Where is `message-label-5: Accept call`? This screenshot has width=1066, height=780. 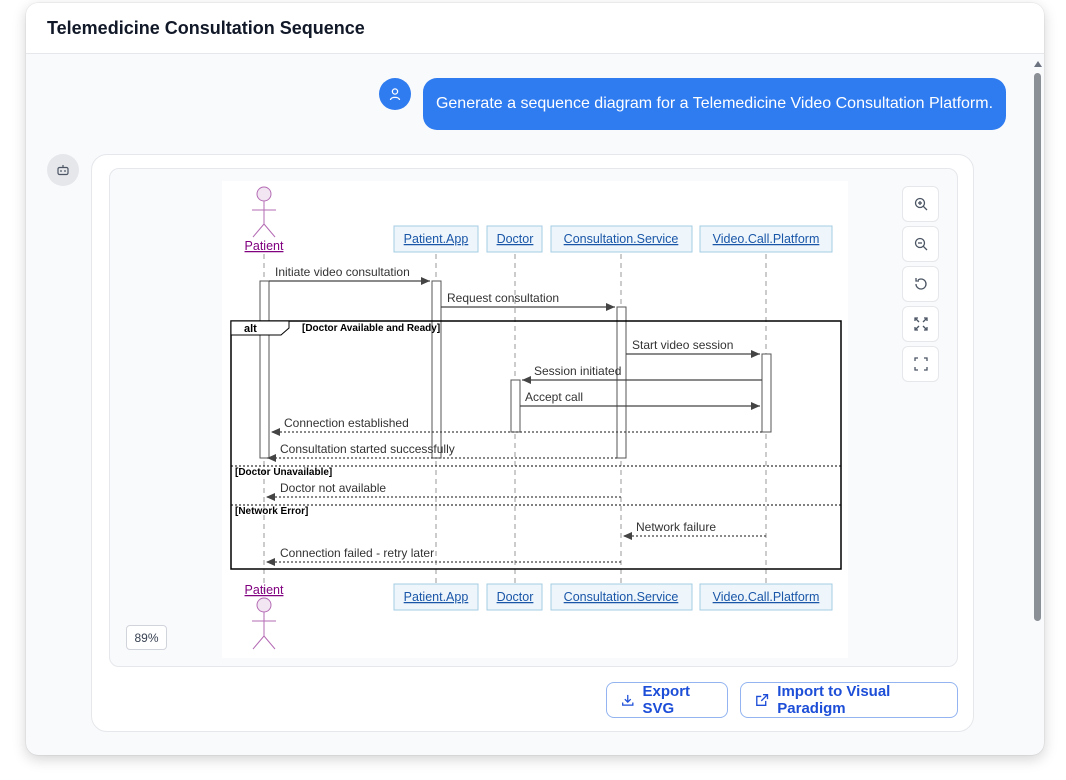
message-label-5: Accept call is located at coordinates (554, 397).